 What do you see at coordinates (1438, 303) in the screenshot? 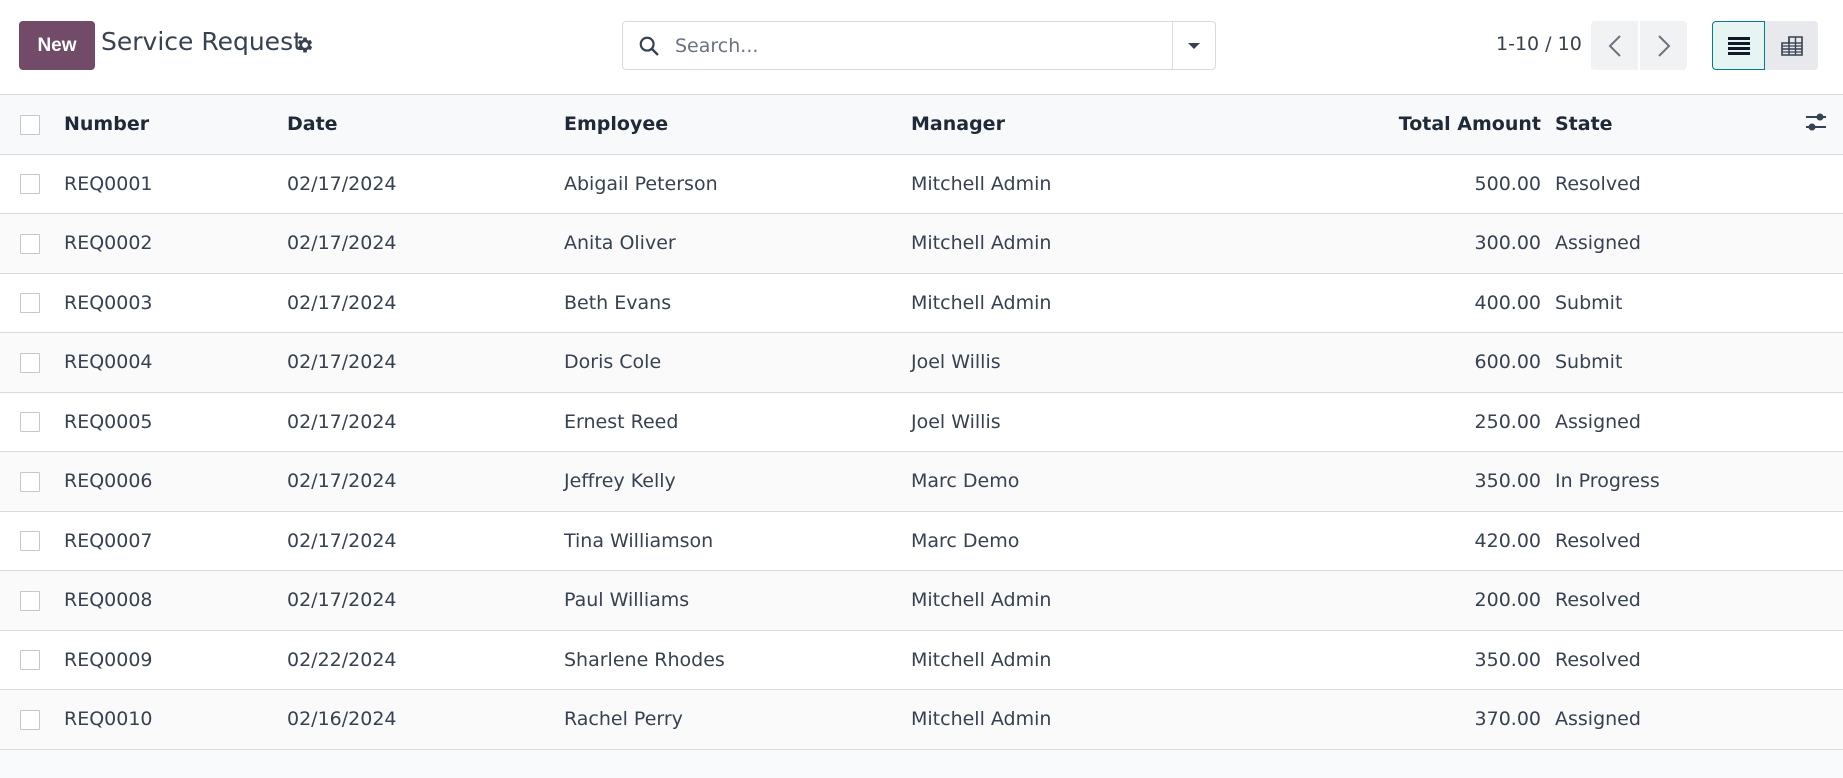
I see `cell-total-amount: 400.00` at bounding box center [1438, 303].